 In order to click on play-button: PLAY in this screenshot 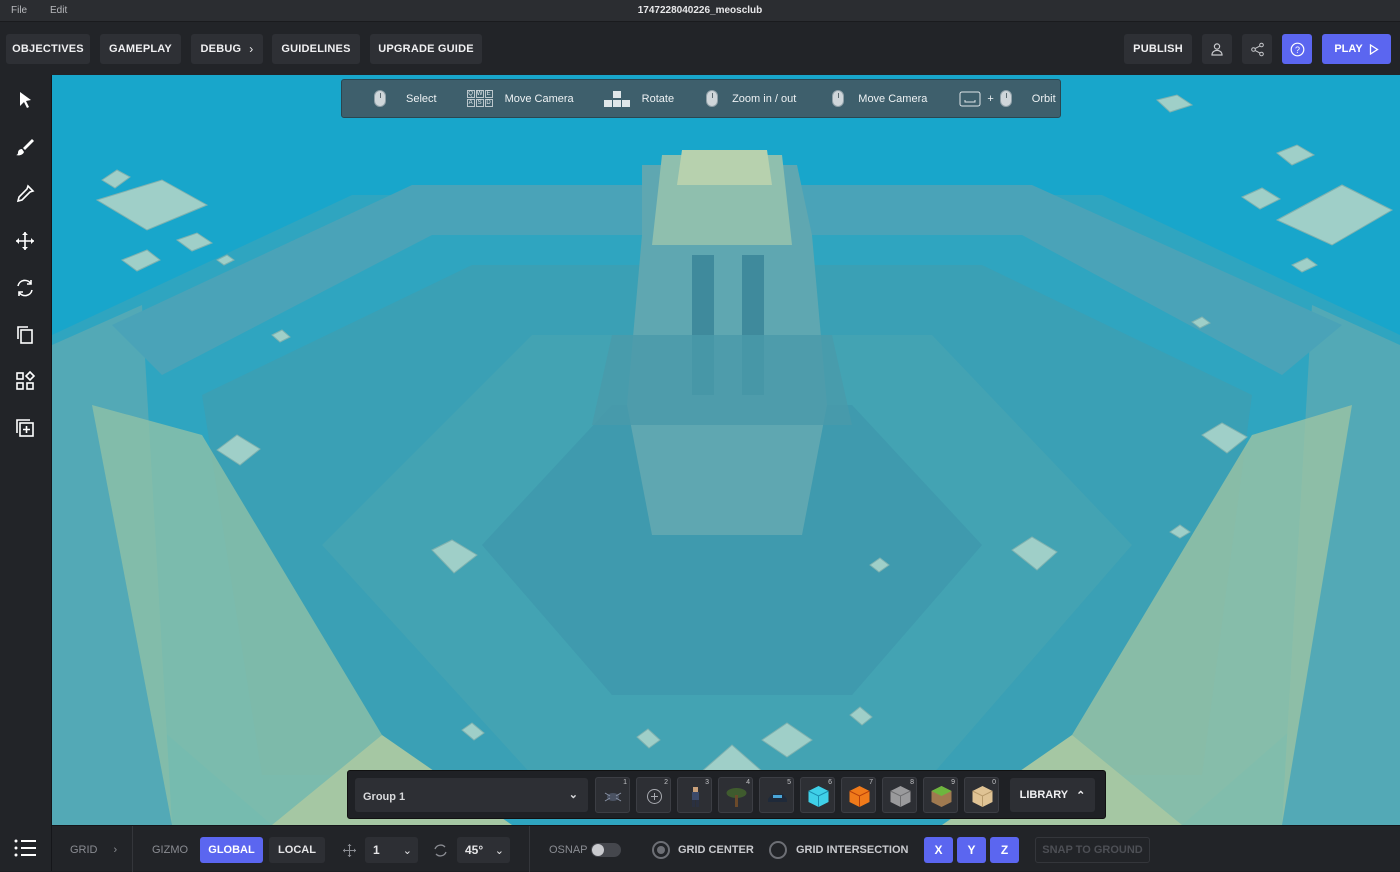, I will do `click(1356, 49)`.